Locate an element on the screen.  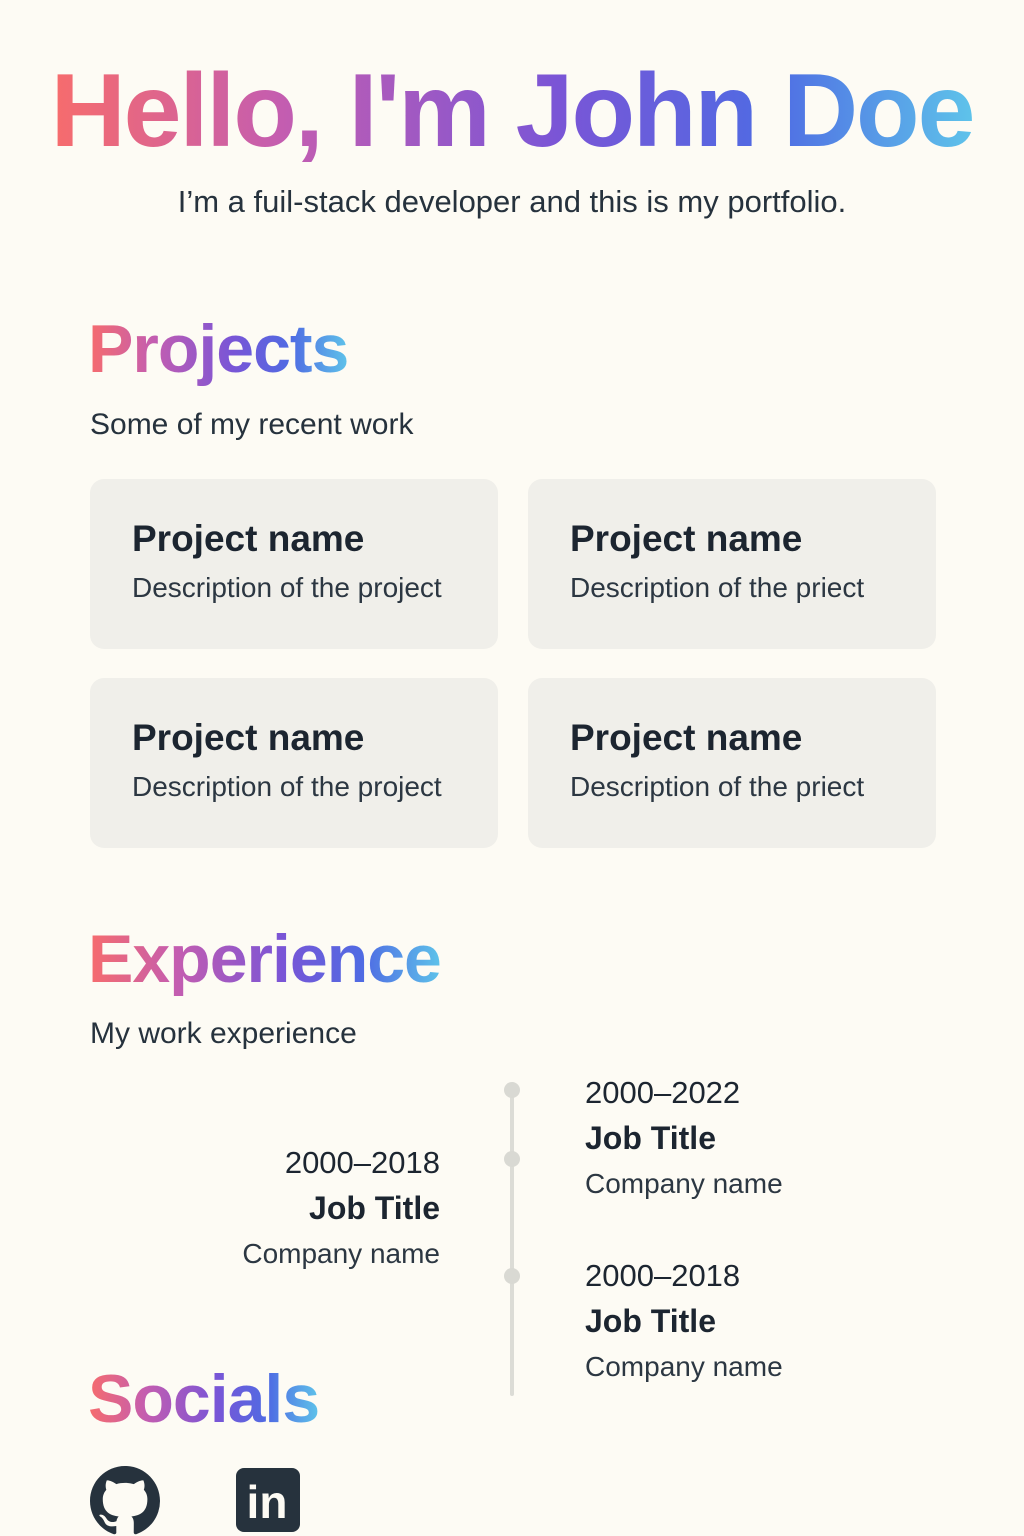
projects-title: Projects is located at coordinates (218, 349).